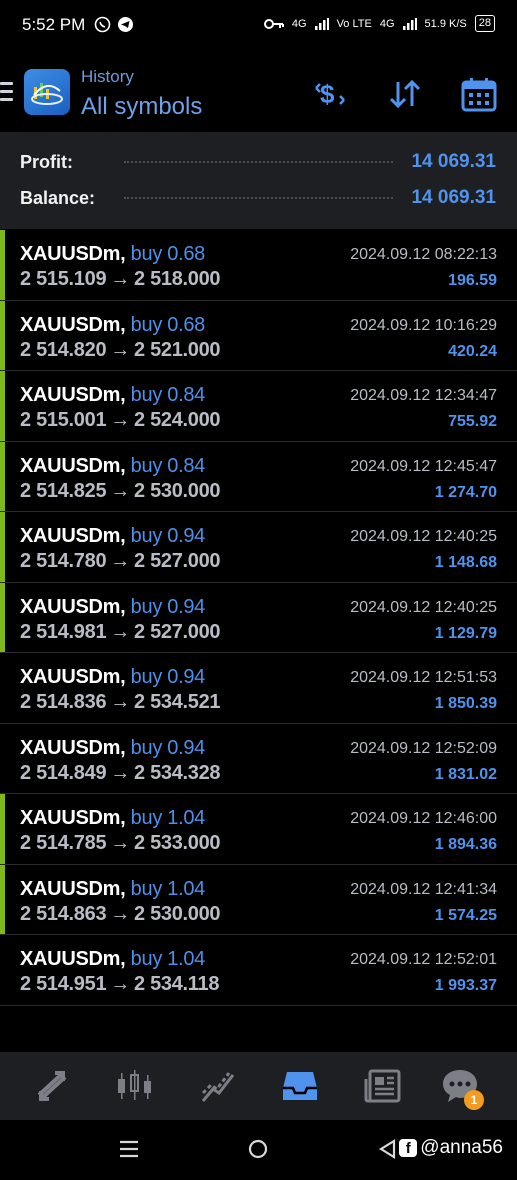 The image size is (517, 1180). I want to click on trade-symbol-line: XAUUSDm, buy 0.84, so click(112, 466).